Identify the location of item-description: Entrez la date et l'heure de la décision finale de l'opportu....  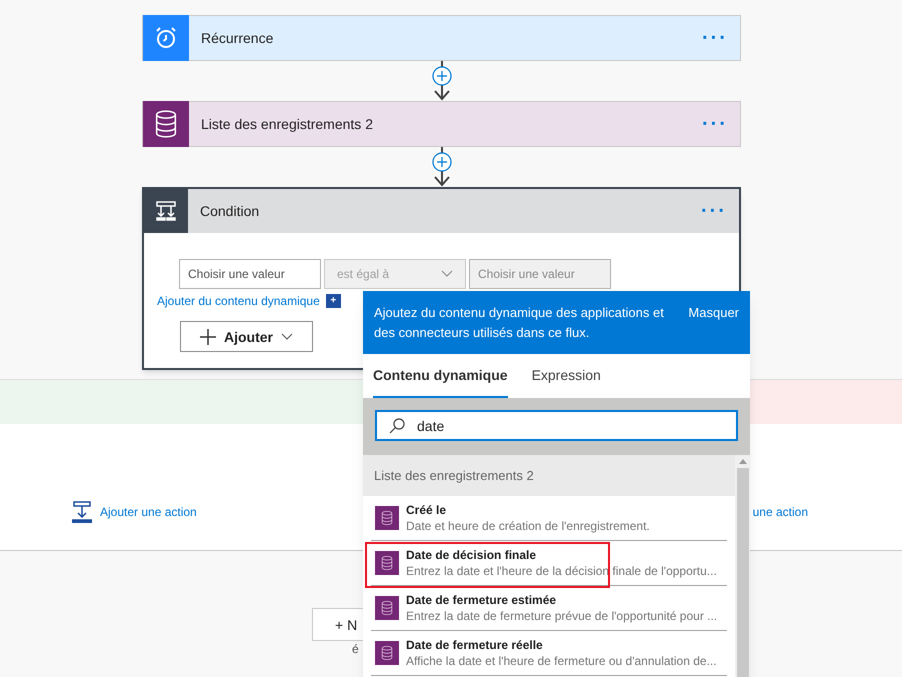
(561, 571).